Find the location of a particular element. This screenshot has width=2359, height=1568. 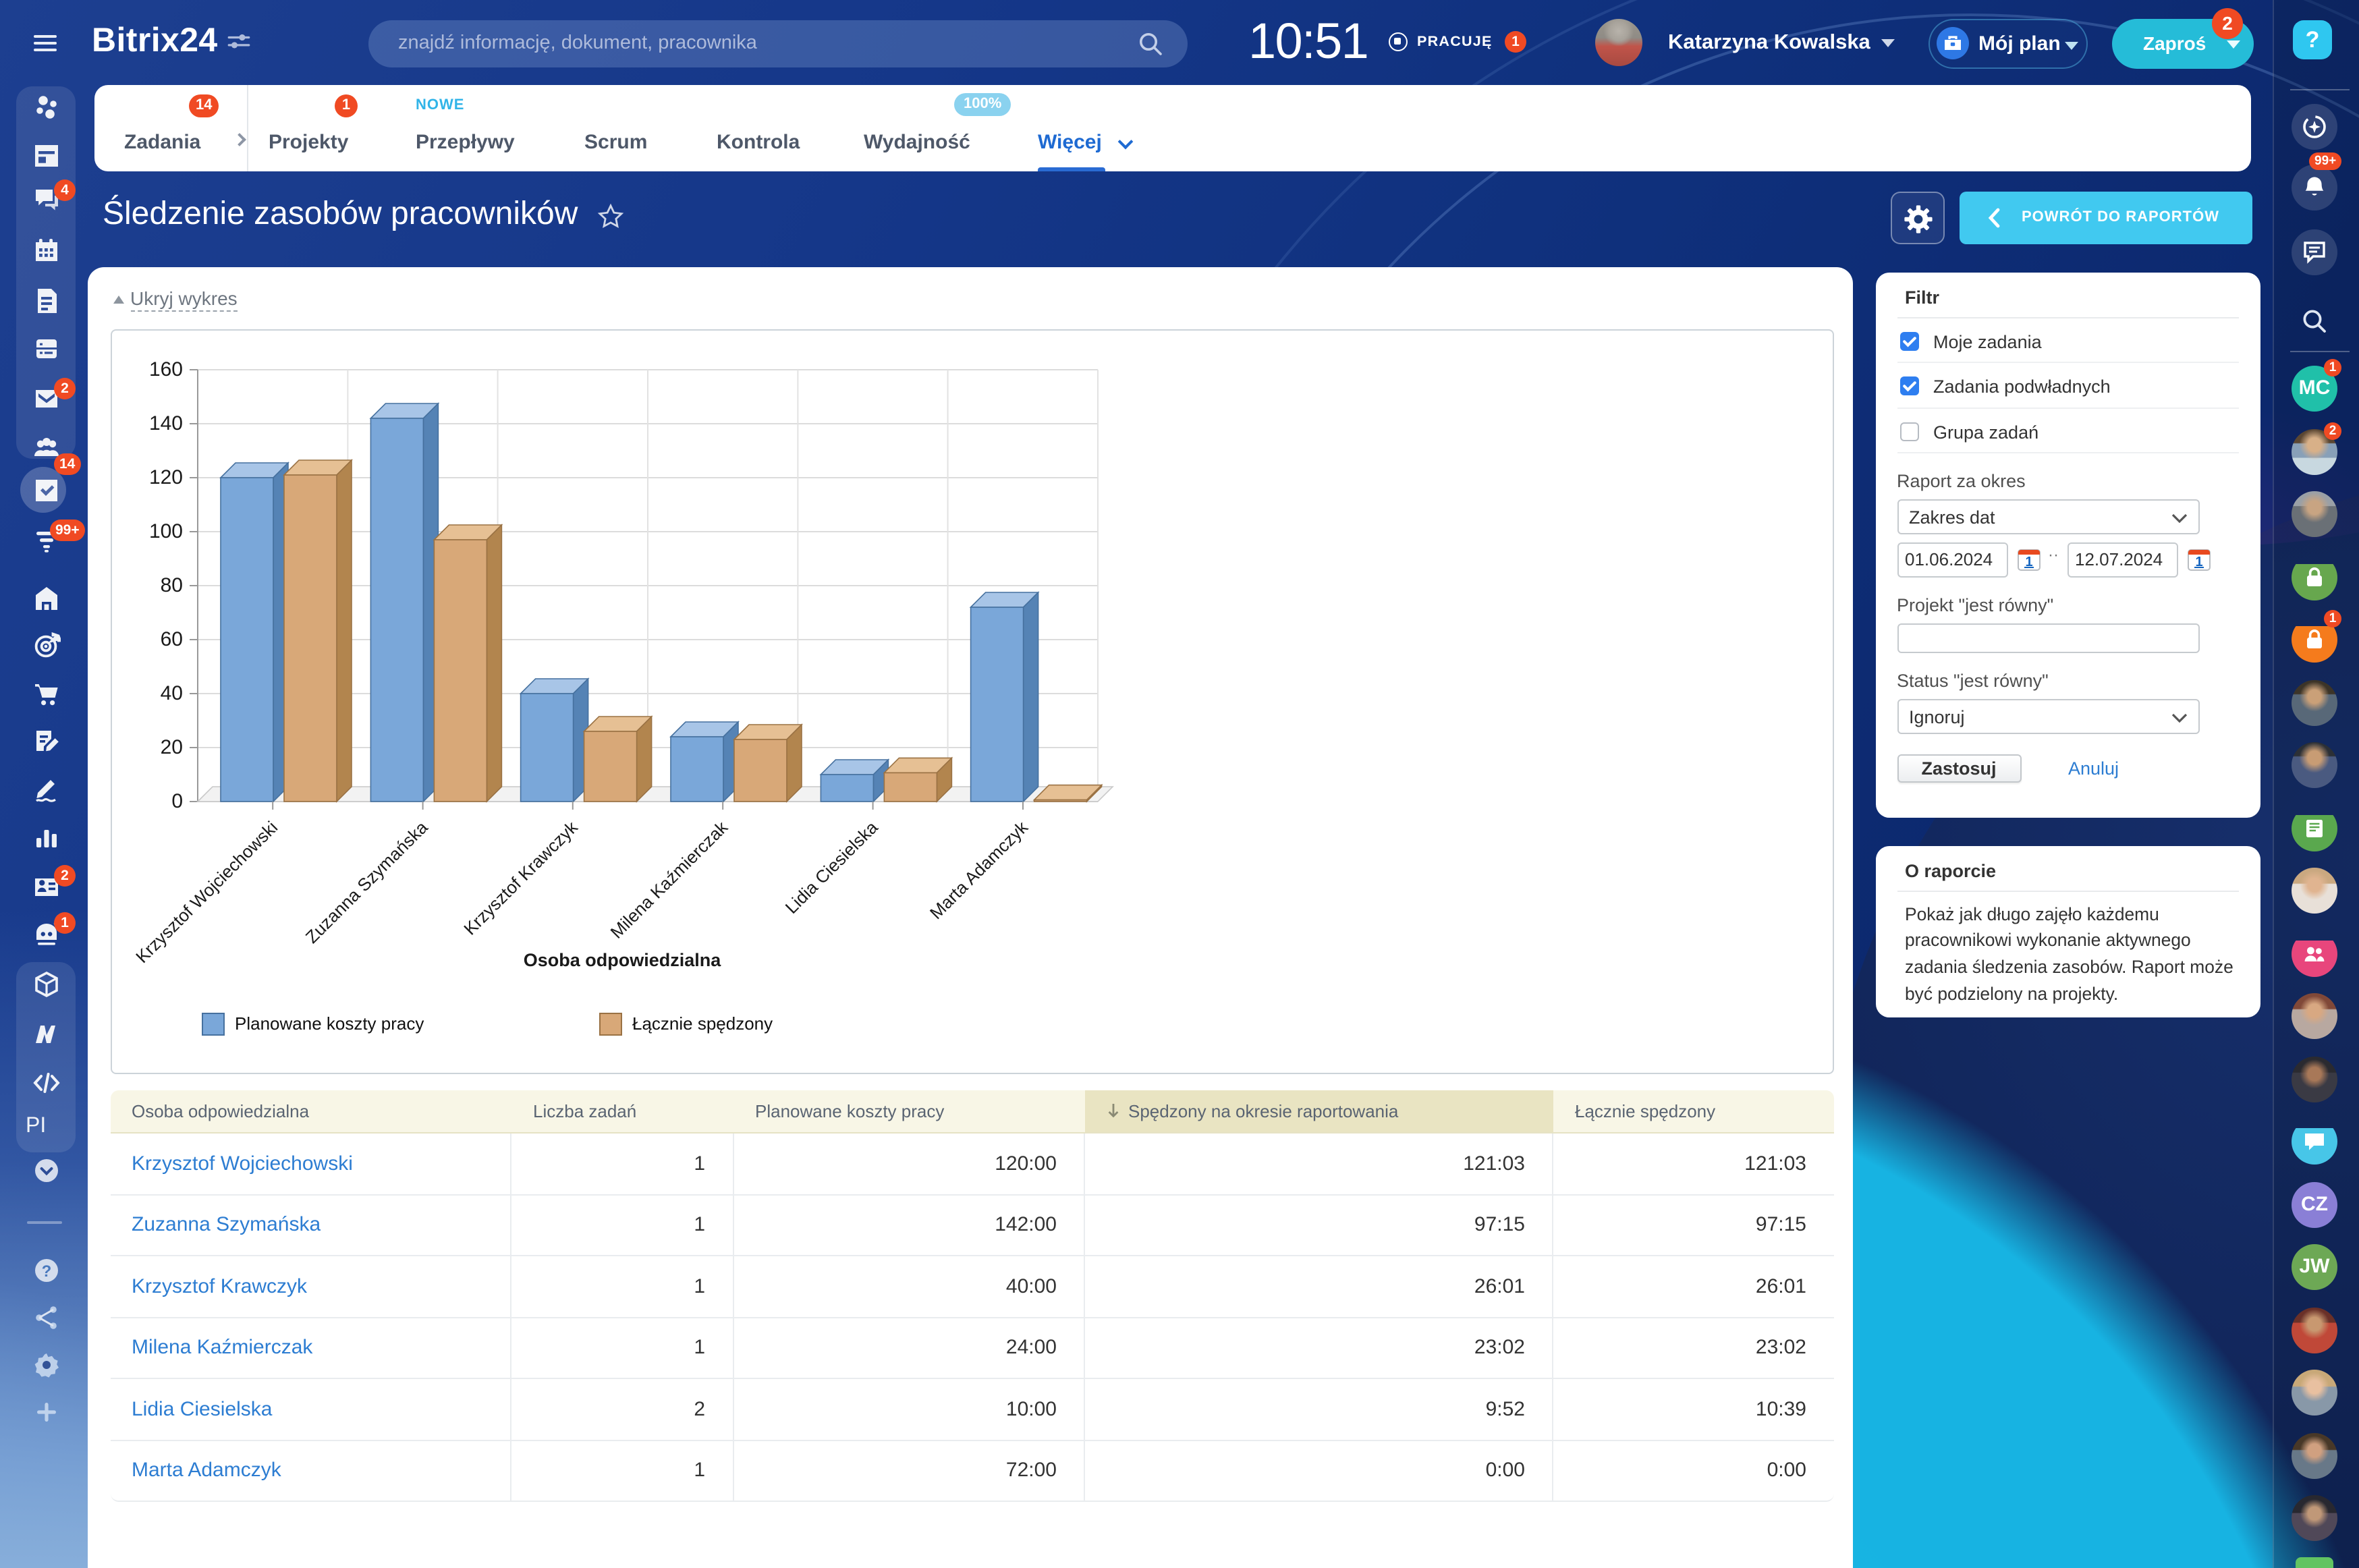

svg-text: 80 is located at coordinates (171, 585).